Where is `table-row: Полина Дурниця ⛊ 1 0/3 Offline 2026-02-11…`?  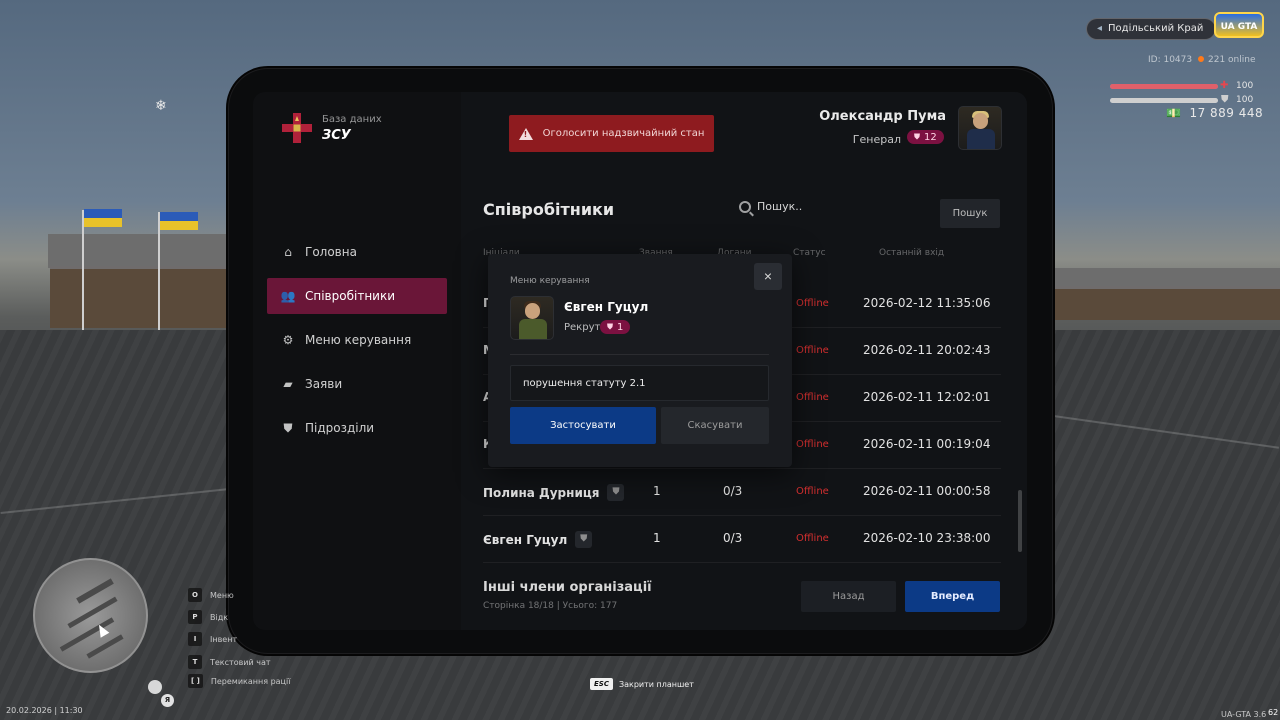
table-row: Полина Дурниця ⛊ 1 0/3 Offline 2026-02-11… is located at coordinates (742, 493).